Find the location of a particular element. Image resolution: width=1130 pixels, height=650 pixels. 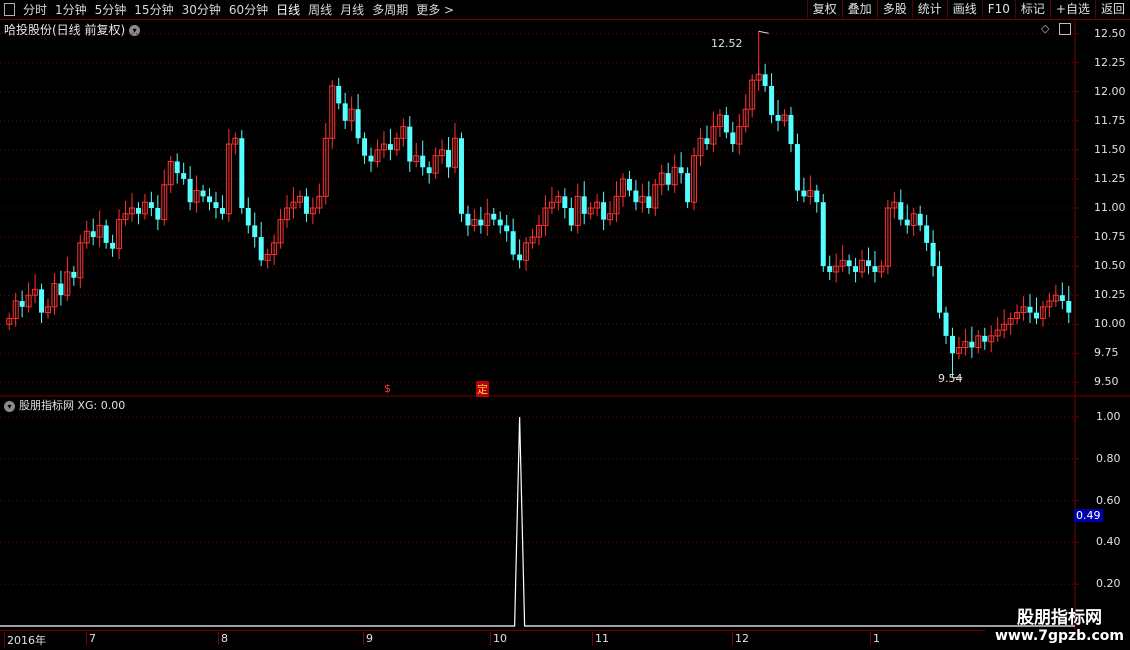

high-price-label: 12.52 is located at coordinates (727, 43).